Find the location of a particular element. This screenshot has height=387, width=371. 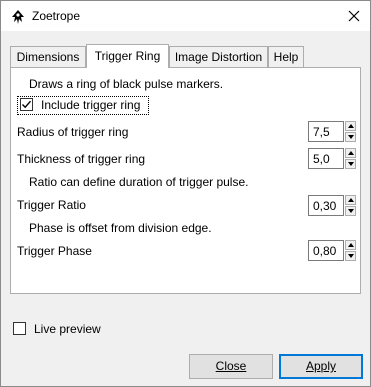

tab-label: Help is located at coordinates (286, 57).